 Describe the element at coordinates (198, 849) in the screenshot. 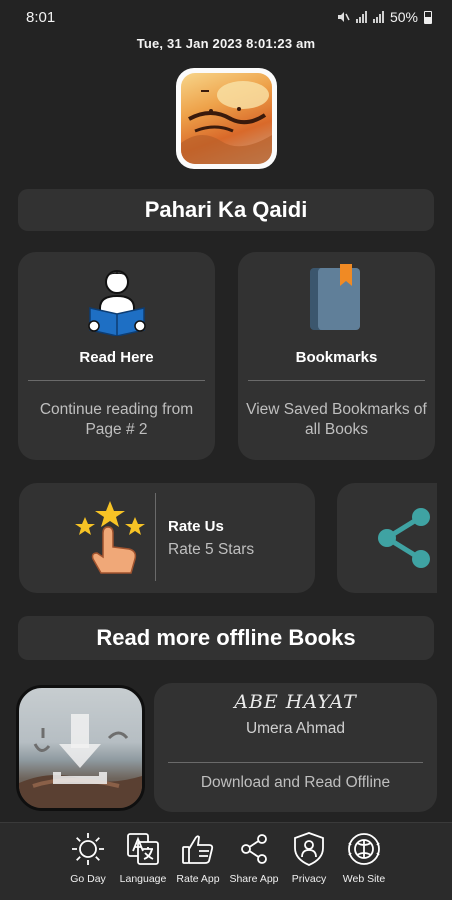

I see `thumbs-up-icon` at that location.